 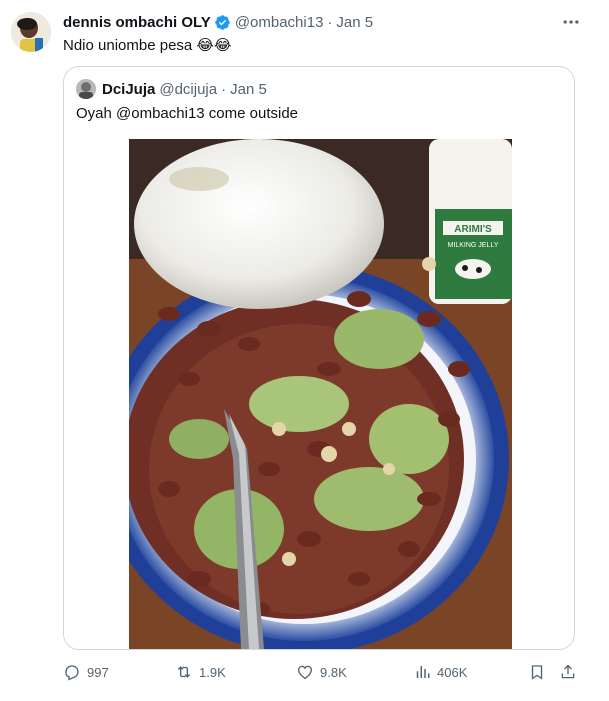 I want to click on retweet-button: 1.9K, so click(x=200, y=672).